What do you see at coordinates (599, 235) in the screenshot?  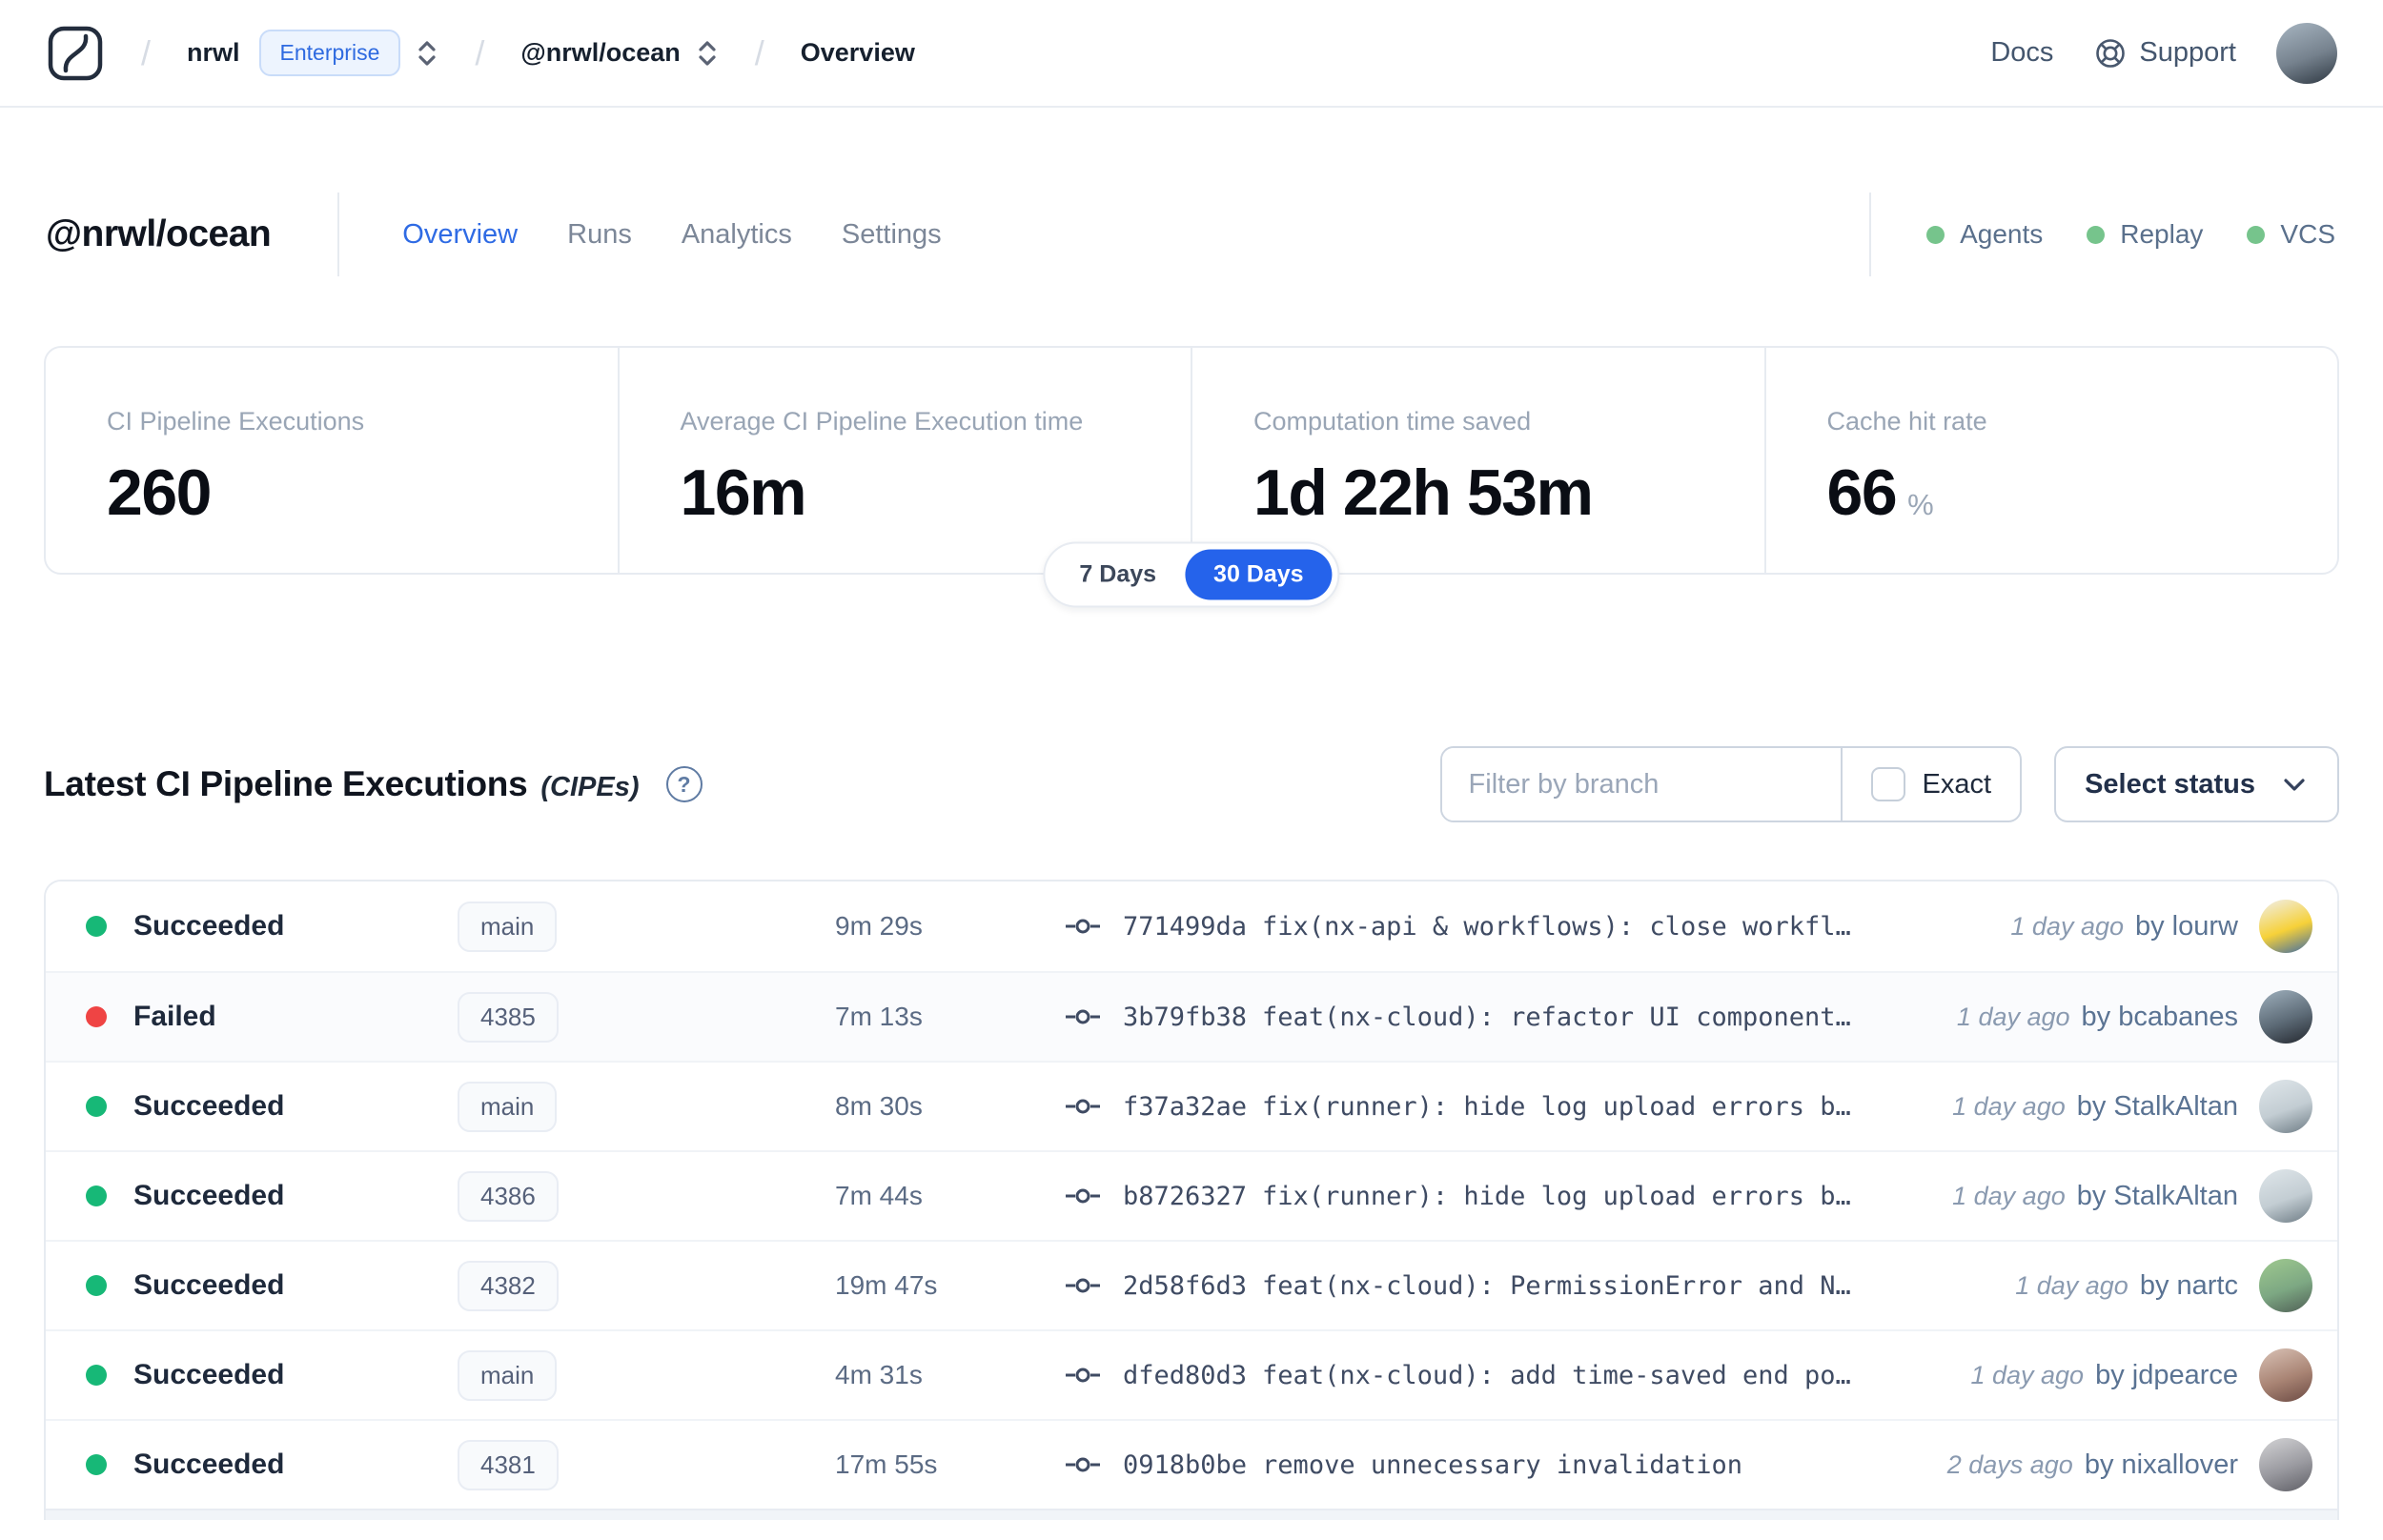 I see `tab-runs: Runs` at bounding box center [599, 235].